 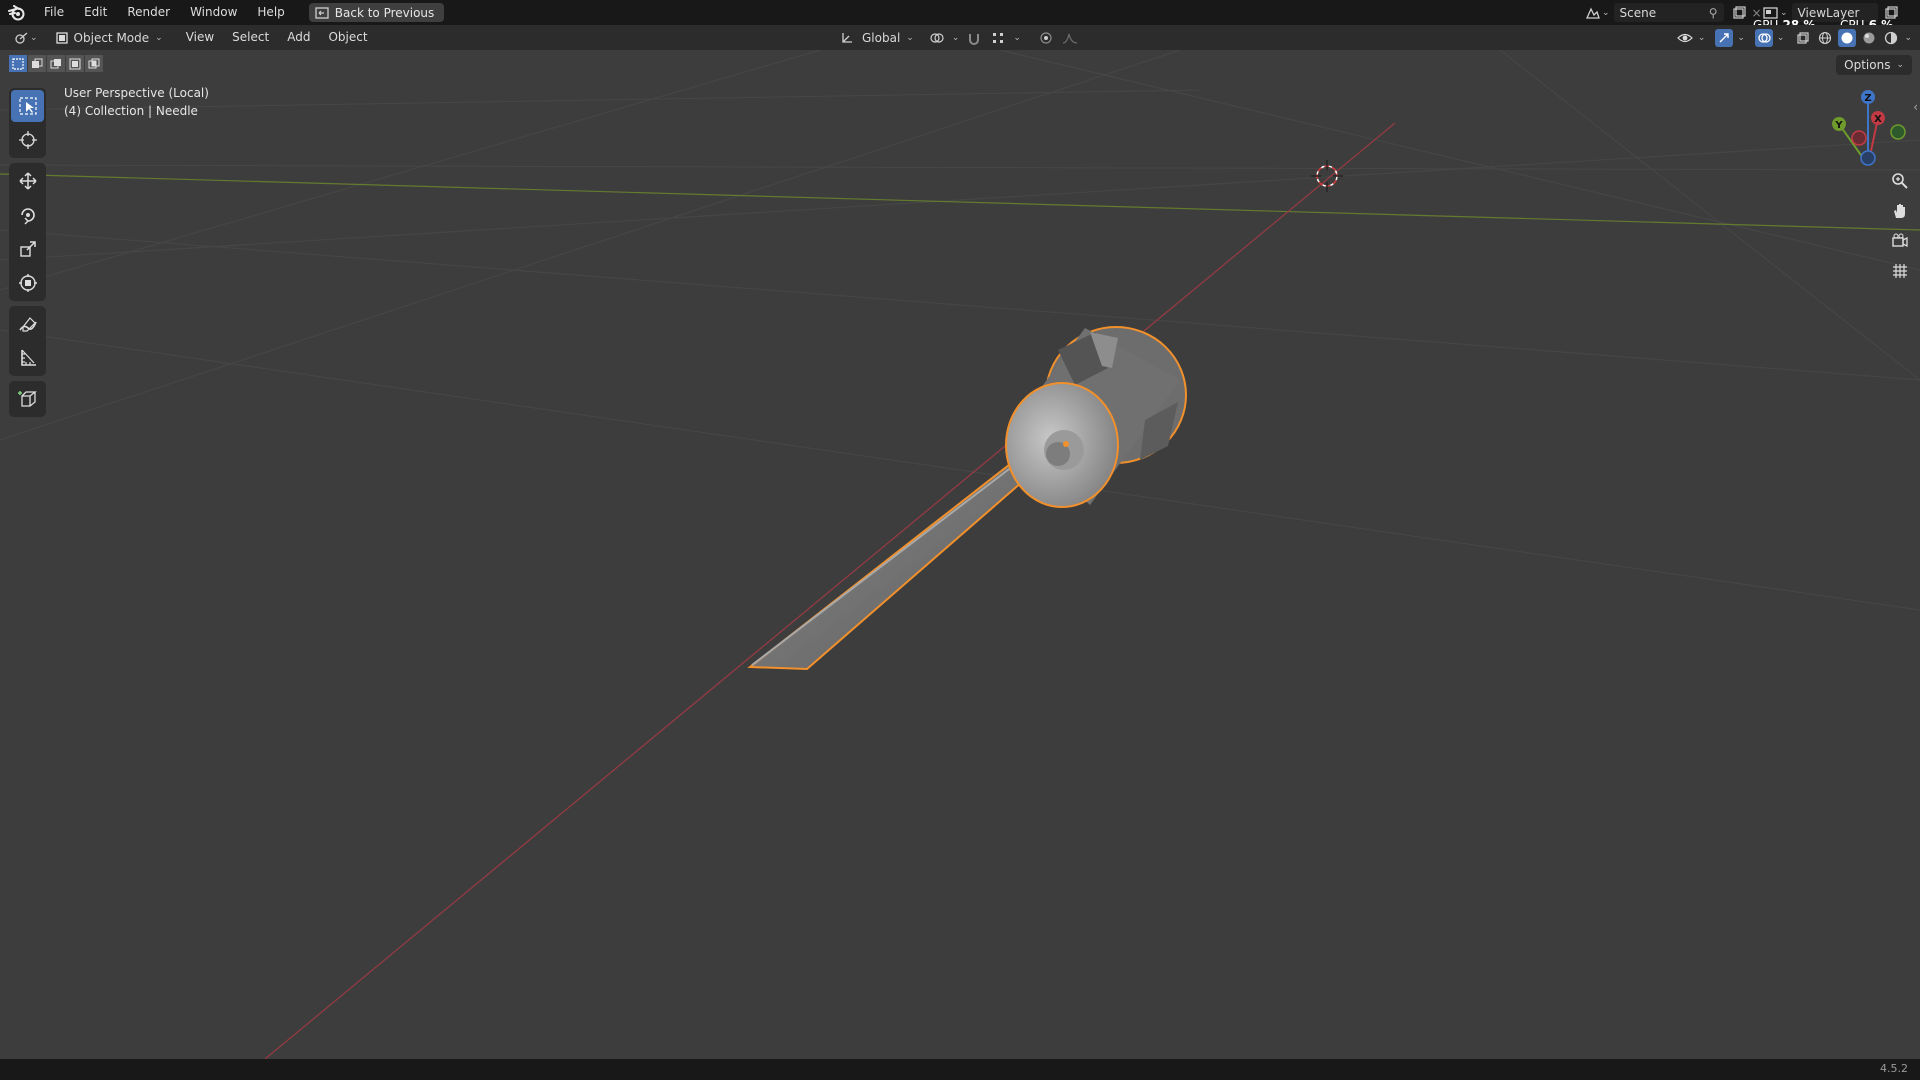 What do you see at coordinates (1878, 119) in the screenshot?
I see `gizmo-x-label: X` at bounding box center [1878, 119].